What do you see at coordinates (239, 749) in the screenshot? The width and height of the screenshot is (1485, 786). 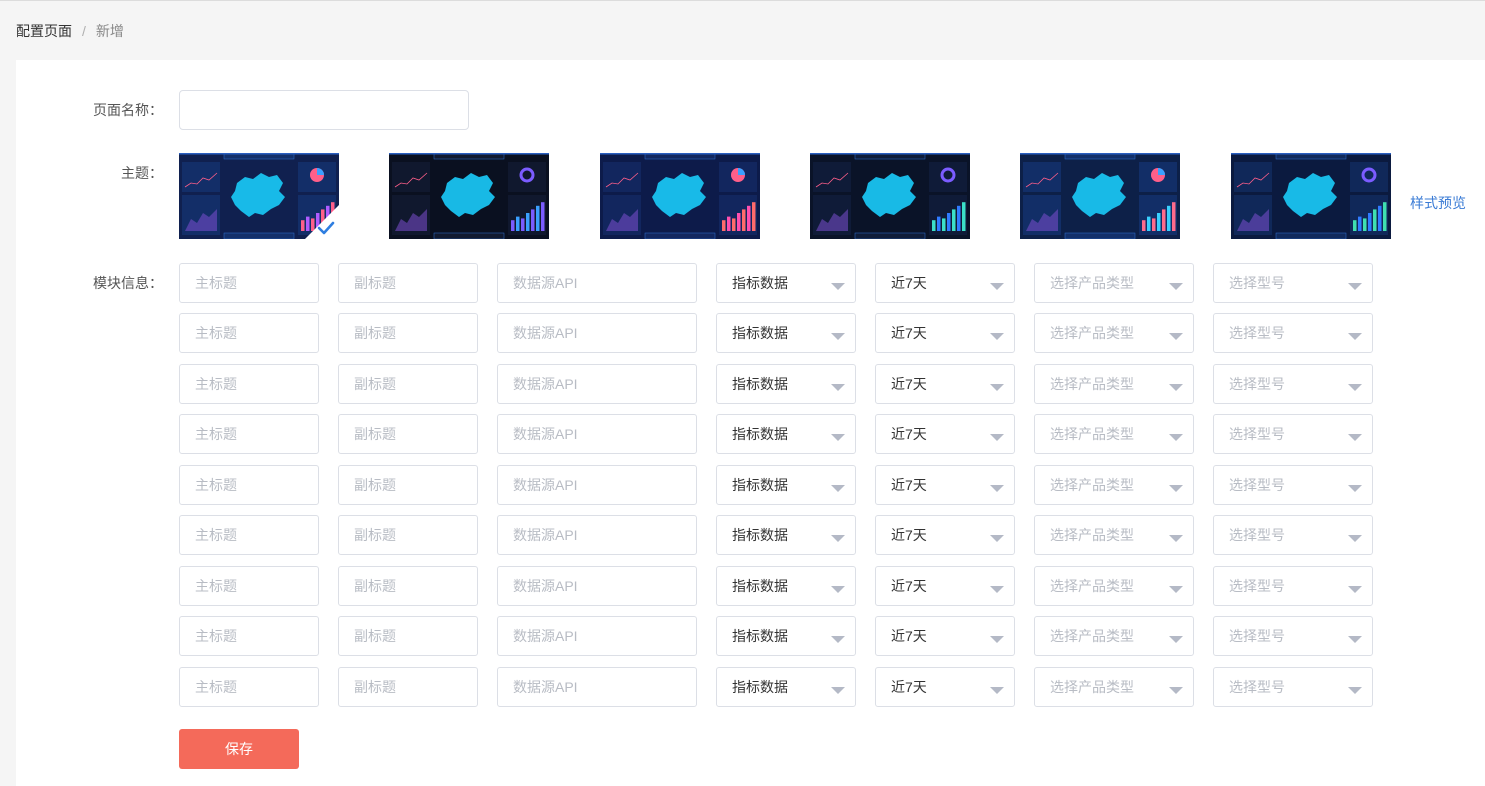 I see `save-button: 保存` at bounding box center [239, 749].